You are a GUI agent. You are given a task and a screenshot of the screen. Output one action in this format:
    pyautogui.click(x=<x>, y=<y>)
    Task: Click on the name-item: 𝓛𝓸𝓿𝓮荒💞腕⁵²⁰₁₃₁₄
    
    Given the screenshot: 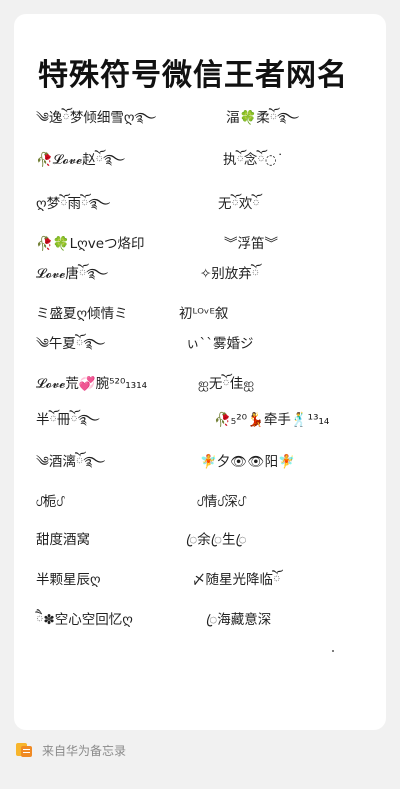 What is the action you would take?
    pyautogui.click(x=92, y=384)
    